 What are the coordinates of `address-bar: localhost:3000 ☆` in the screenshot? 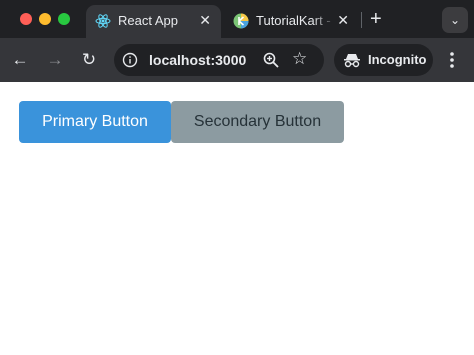 It's located at (219, 60).